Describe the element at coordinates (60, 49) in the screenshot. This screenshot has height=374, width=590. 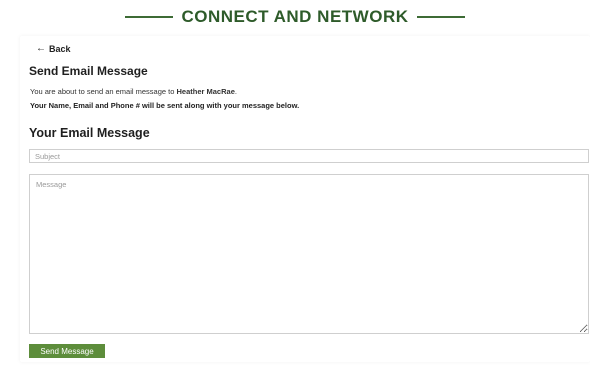
I see `back-label: Back` at that location.